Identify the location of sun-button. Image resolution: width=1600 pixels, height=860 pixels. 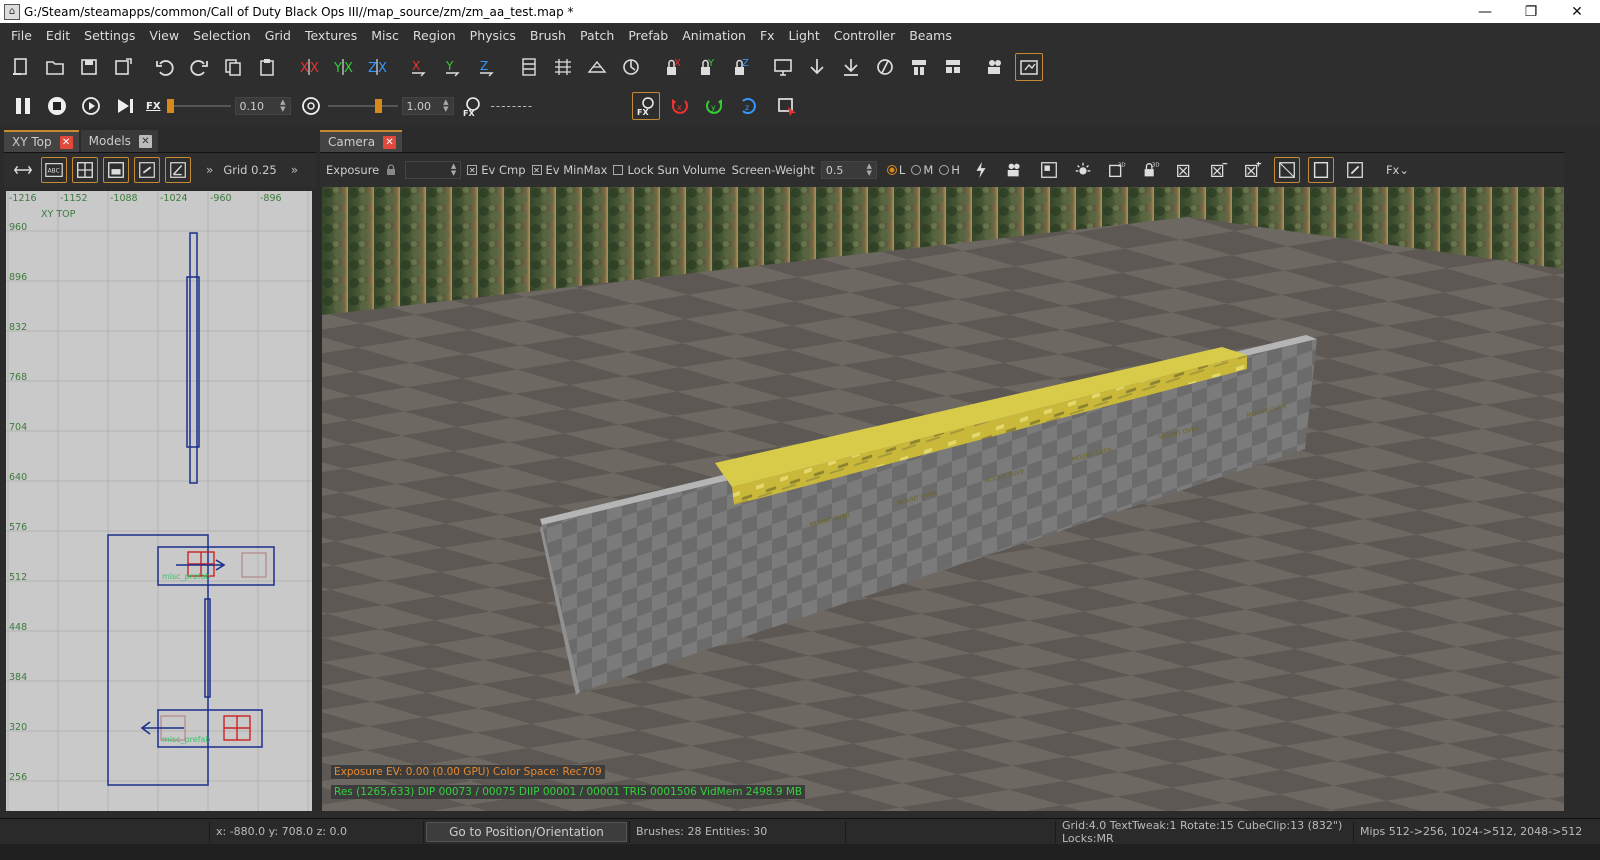
(1083, 170).